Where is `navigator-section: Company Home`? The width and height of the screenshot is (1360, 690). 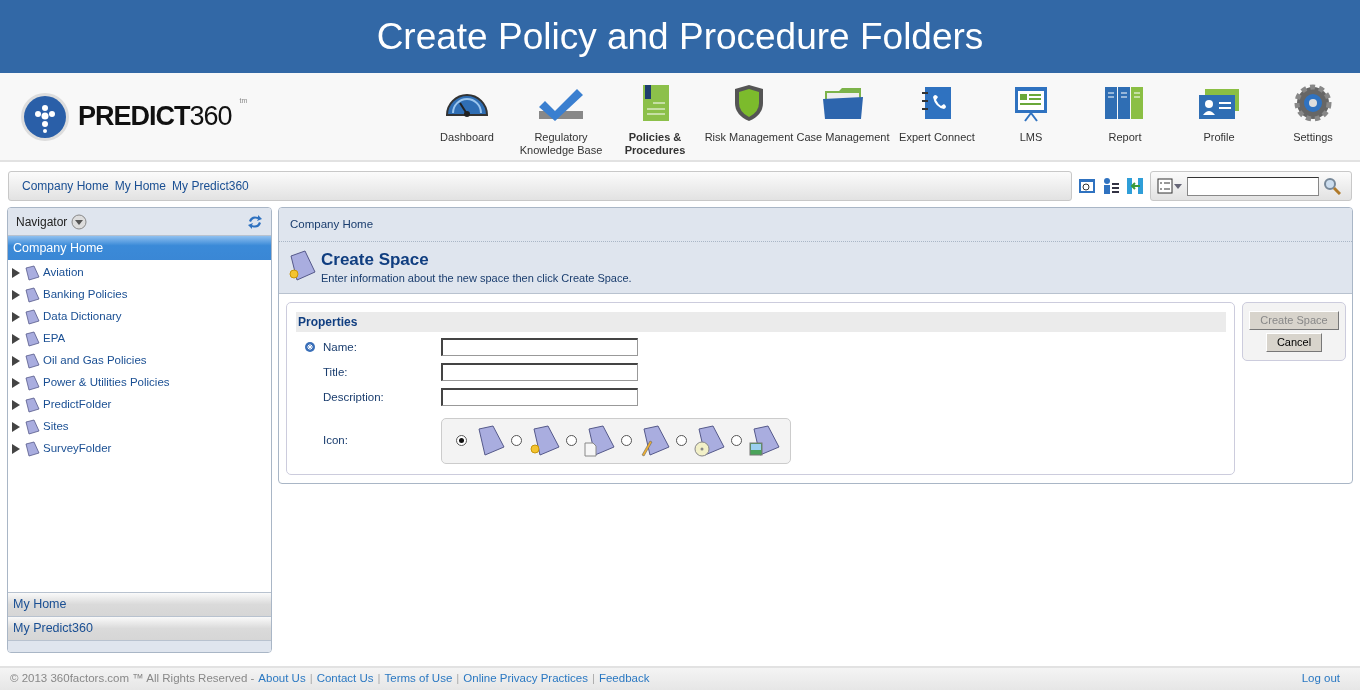 navigator-section: Company Home is located at coordinates (139, 248).